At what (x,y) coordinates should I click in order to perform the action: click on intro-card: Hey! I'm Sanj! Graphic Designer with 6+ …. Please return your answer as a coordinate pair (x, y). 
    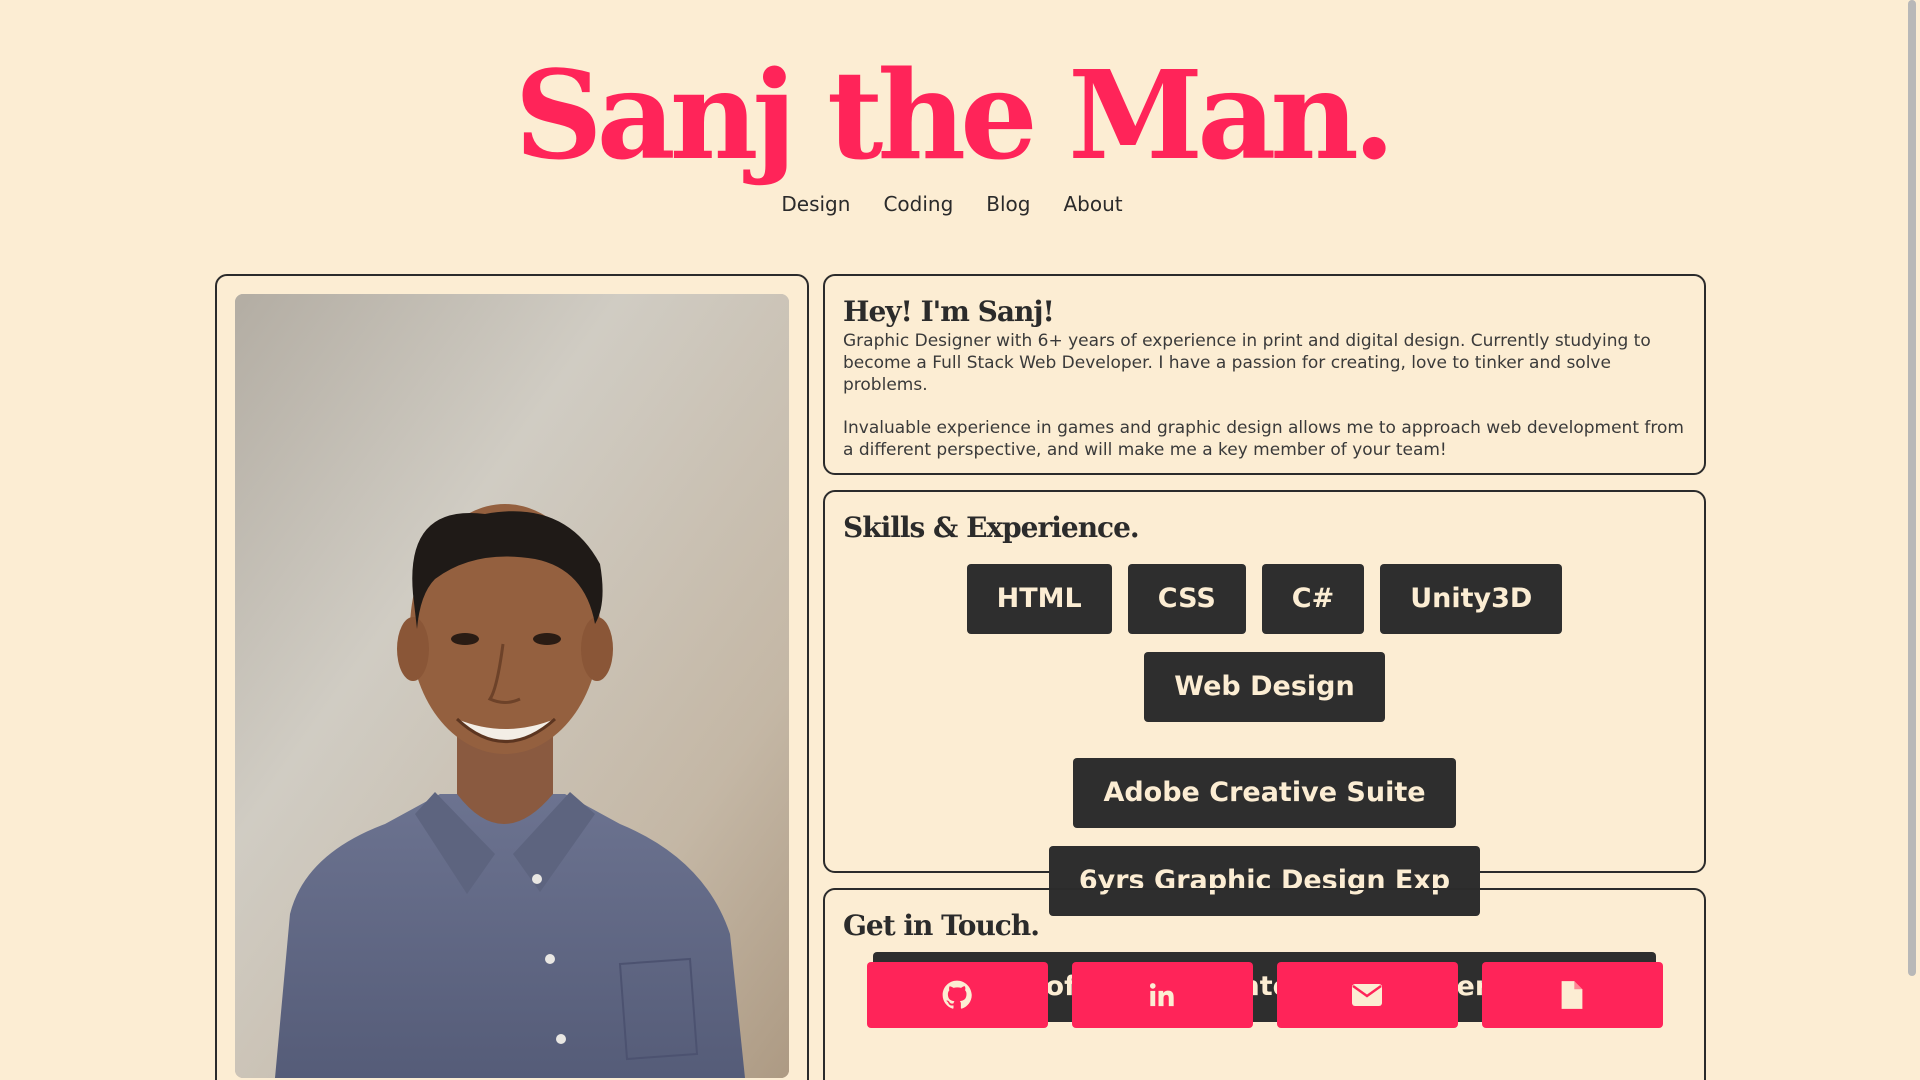
    Looking at the image, I should click on (1264, 374).